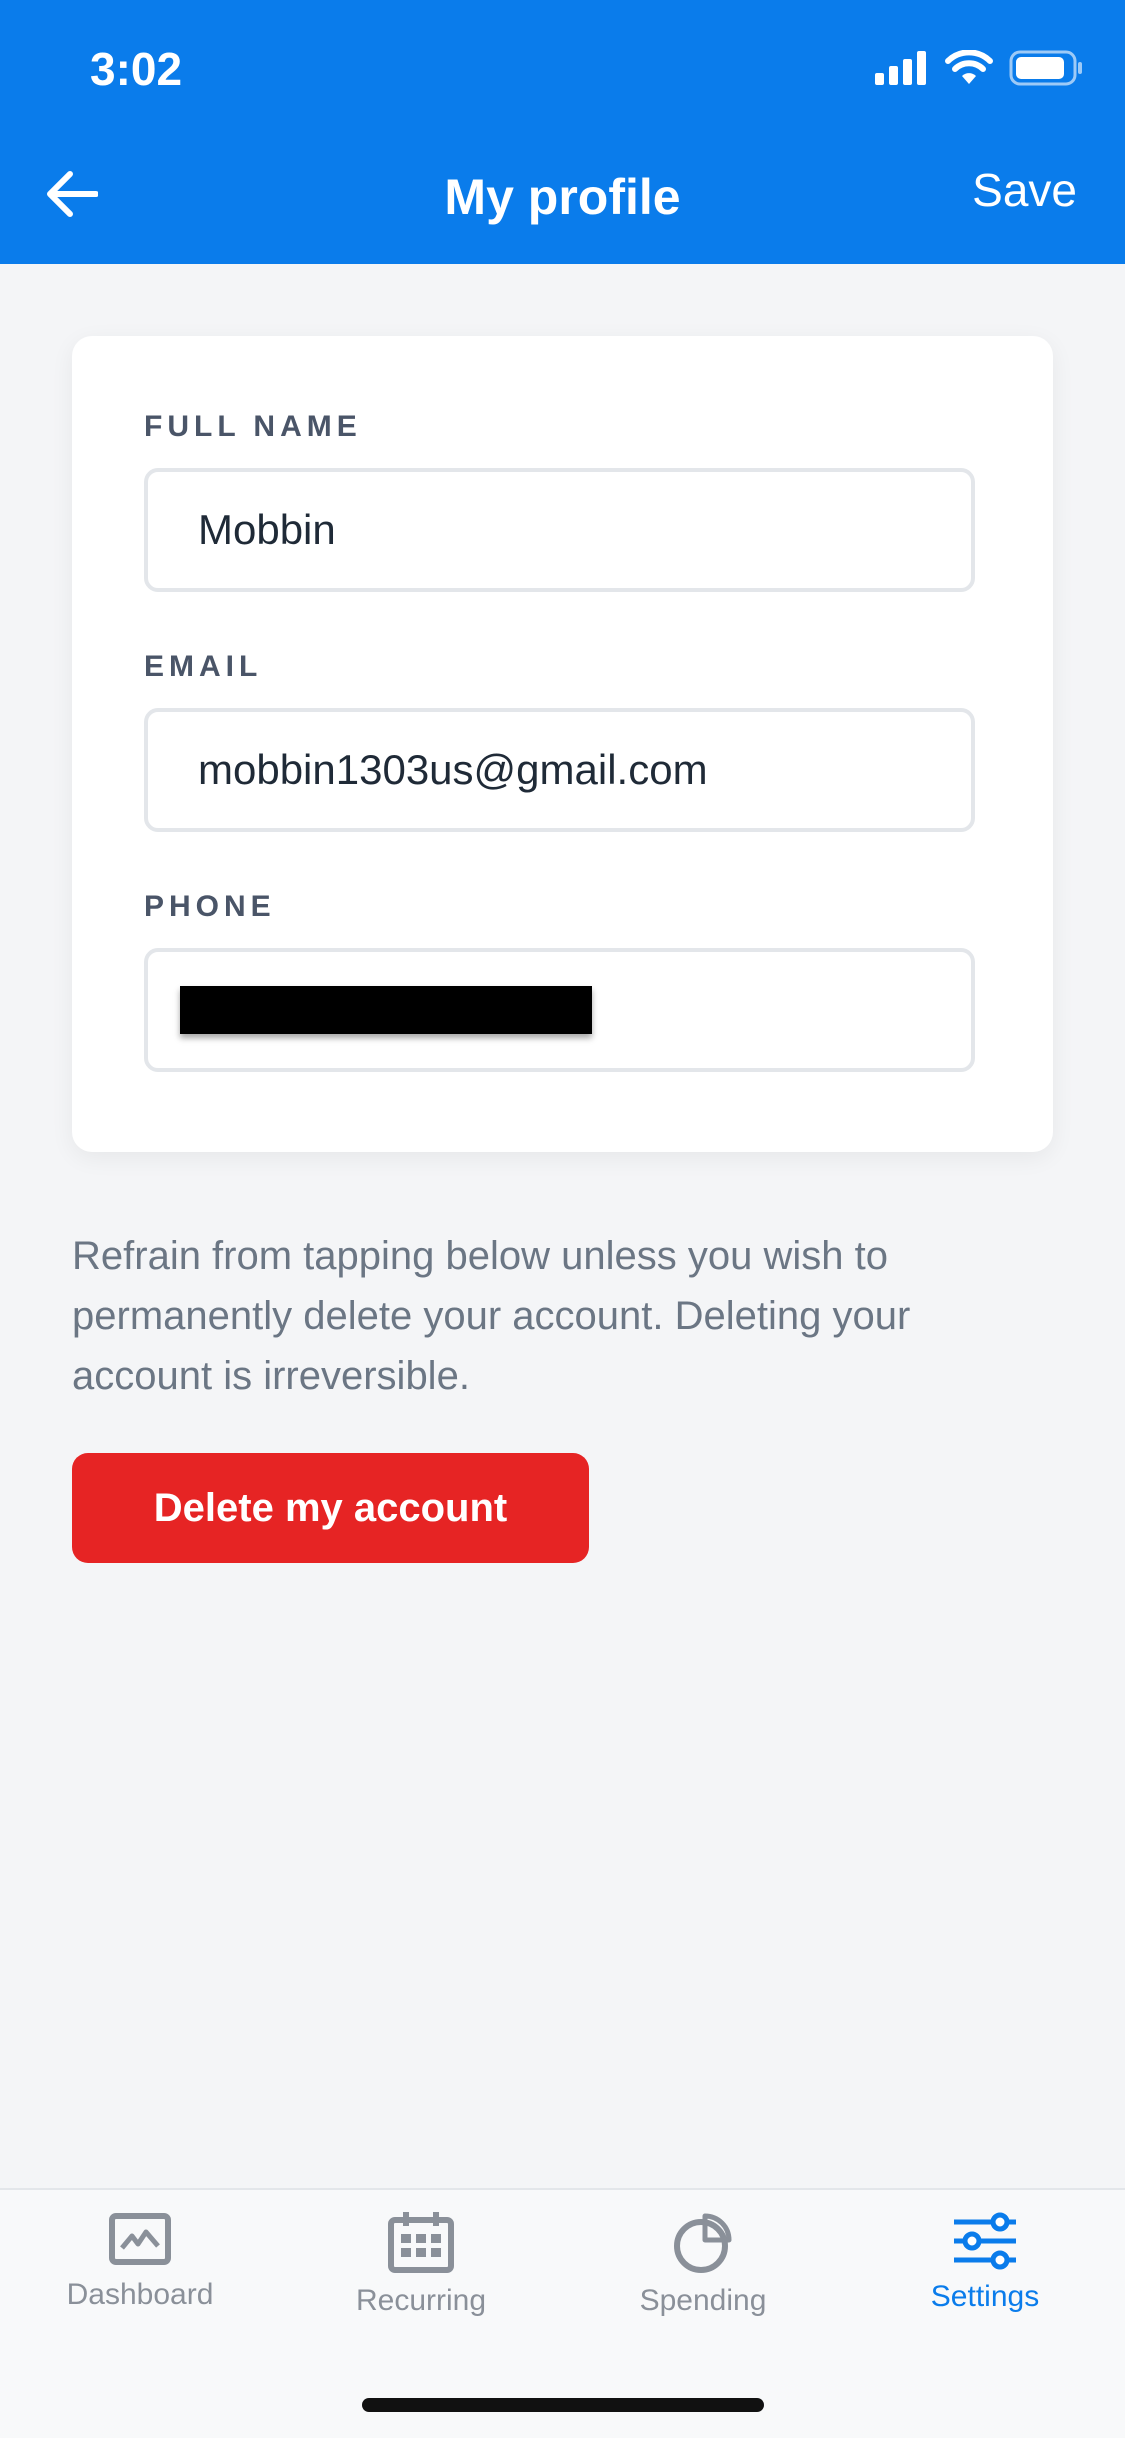 The image size is (1125, 2438). What do you see at coordinates (703, 2300) in the screenshot?
I see `tab-label: Spending` at bounding box center [703, 2300].